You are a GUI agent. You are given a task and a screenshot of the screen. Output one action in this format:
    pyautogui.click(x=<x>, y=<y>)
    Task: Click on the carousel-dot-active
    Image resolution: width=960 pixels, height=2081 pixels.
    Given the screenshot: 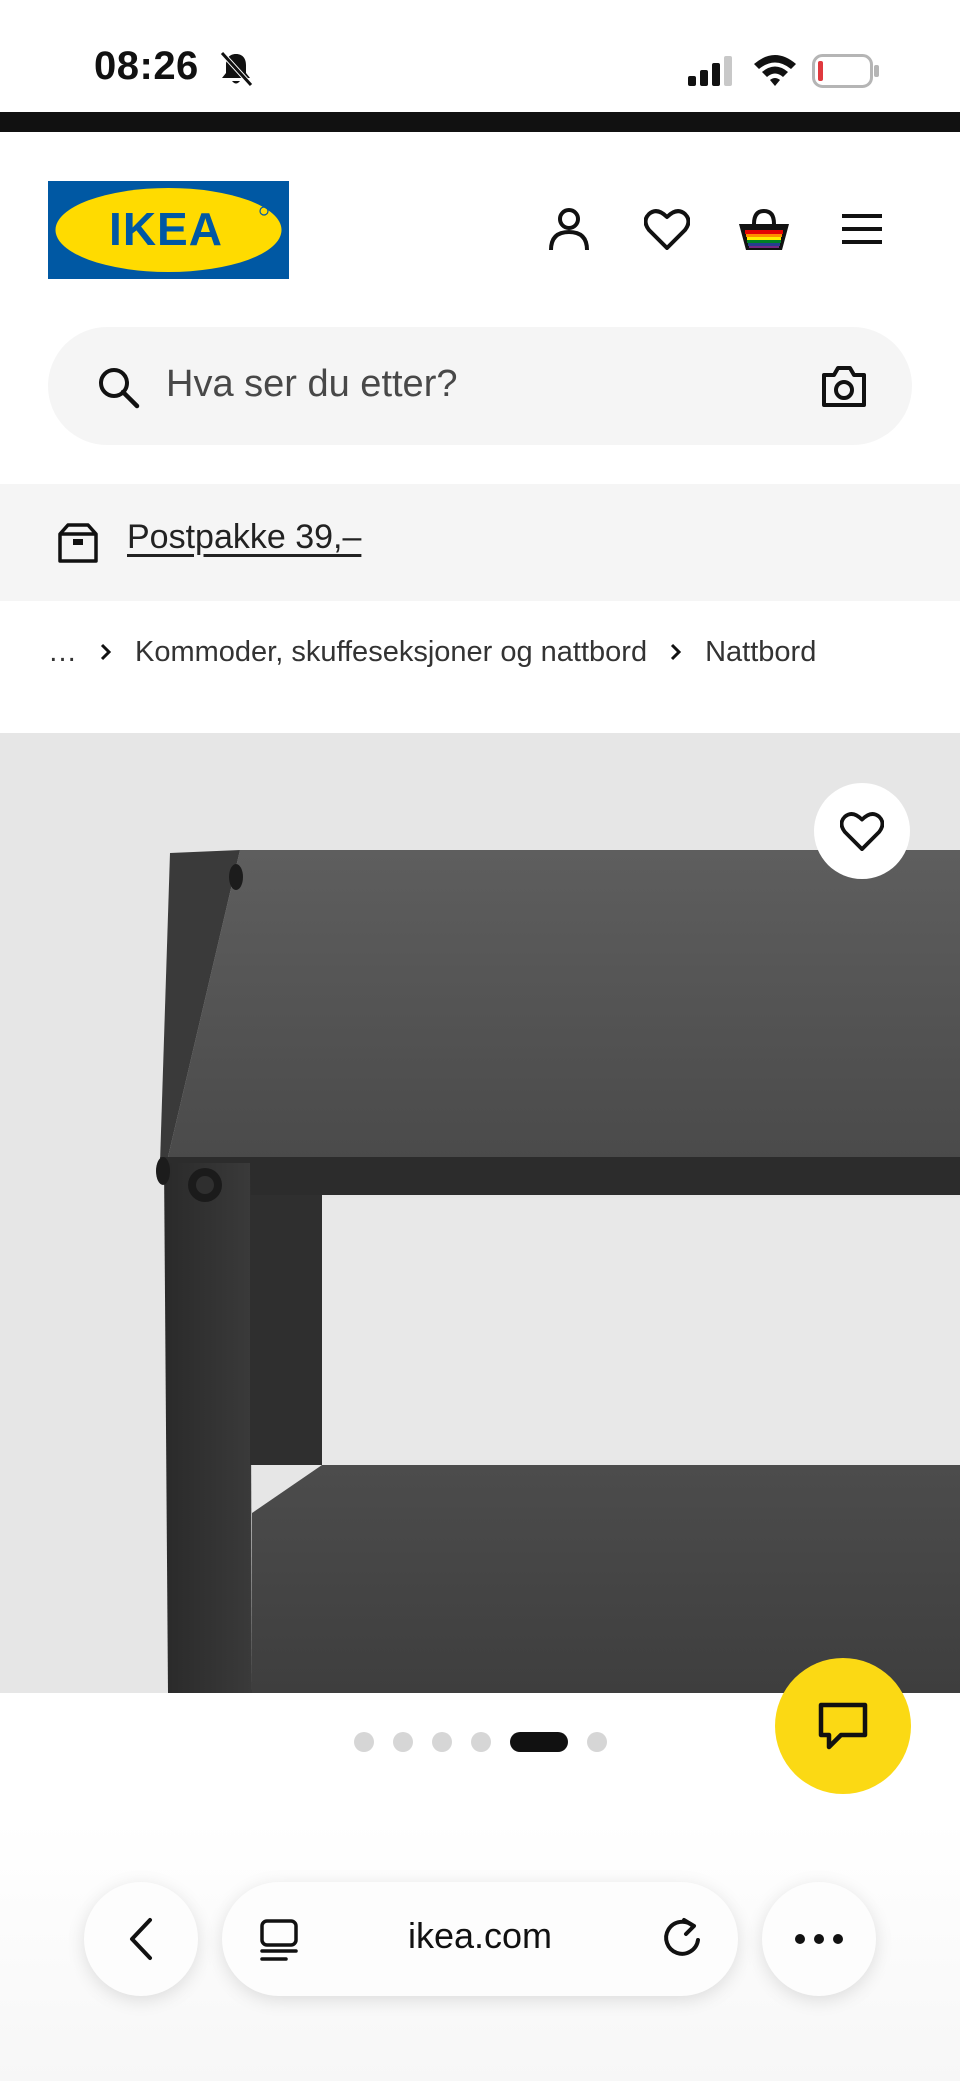 What is the action you would take?
    pyautogui.click(x=538, y=1742)
    